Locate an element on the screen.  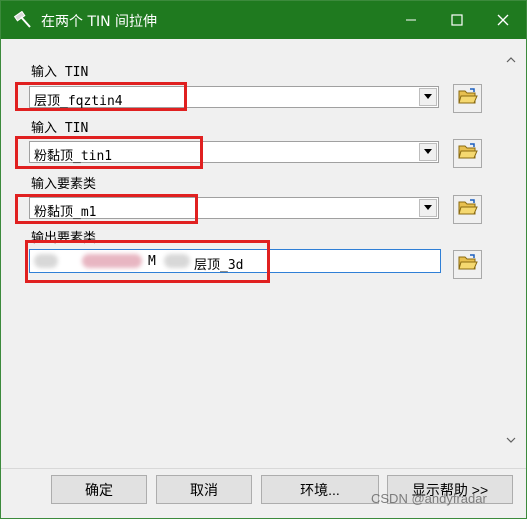
minimize-icon is located at coordinates (411, 20).